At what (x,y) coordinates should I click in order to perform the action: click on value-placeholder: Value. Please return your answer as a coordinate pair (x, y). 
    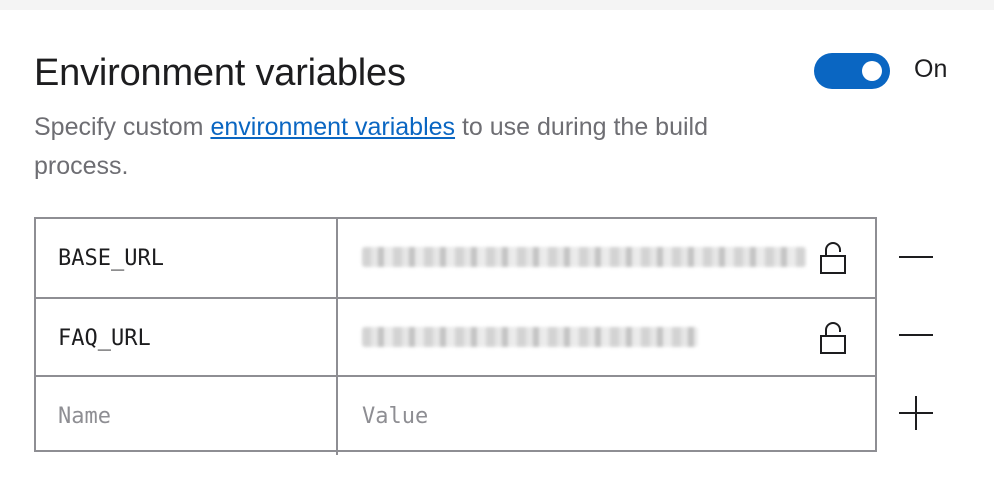
    Looking at the image, I should click on (395, 416).